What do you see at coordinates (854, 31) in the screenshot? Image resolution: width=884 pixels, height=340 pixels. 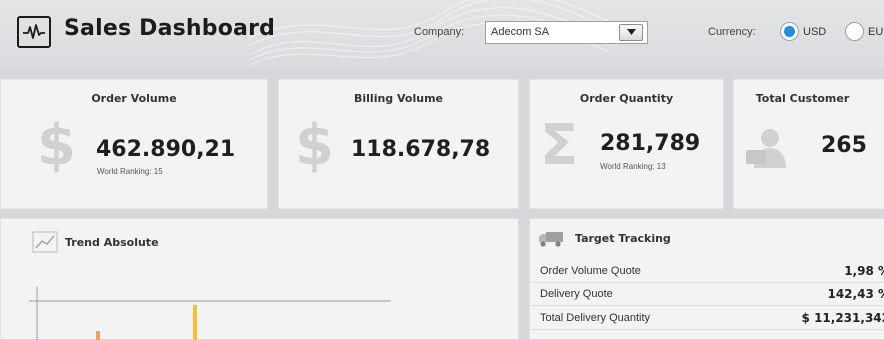 I see `currency-radio-eur` at bounding box center [854, 31].